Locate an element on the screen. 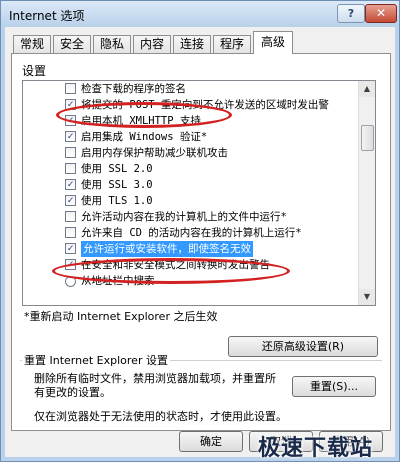  title-bar: Internet 选项 ? ✕ is located at coordinates (200, 14).